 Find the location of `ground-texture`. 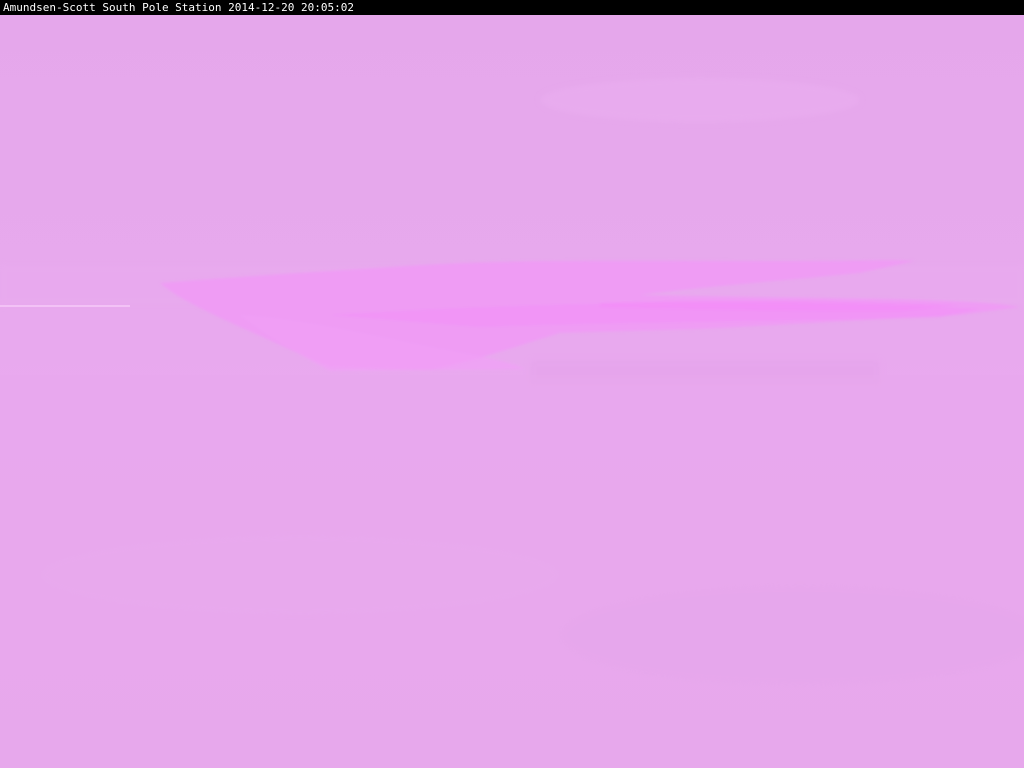

ground-texture is located at coordinates (300, 575).